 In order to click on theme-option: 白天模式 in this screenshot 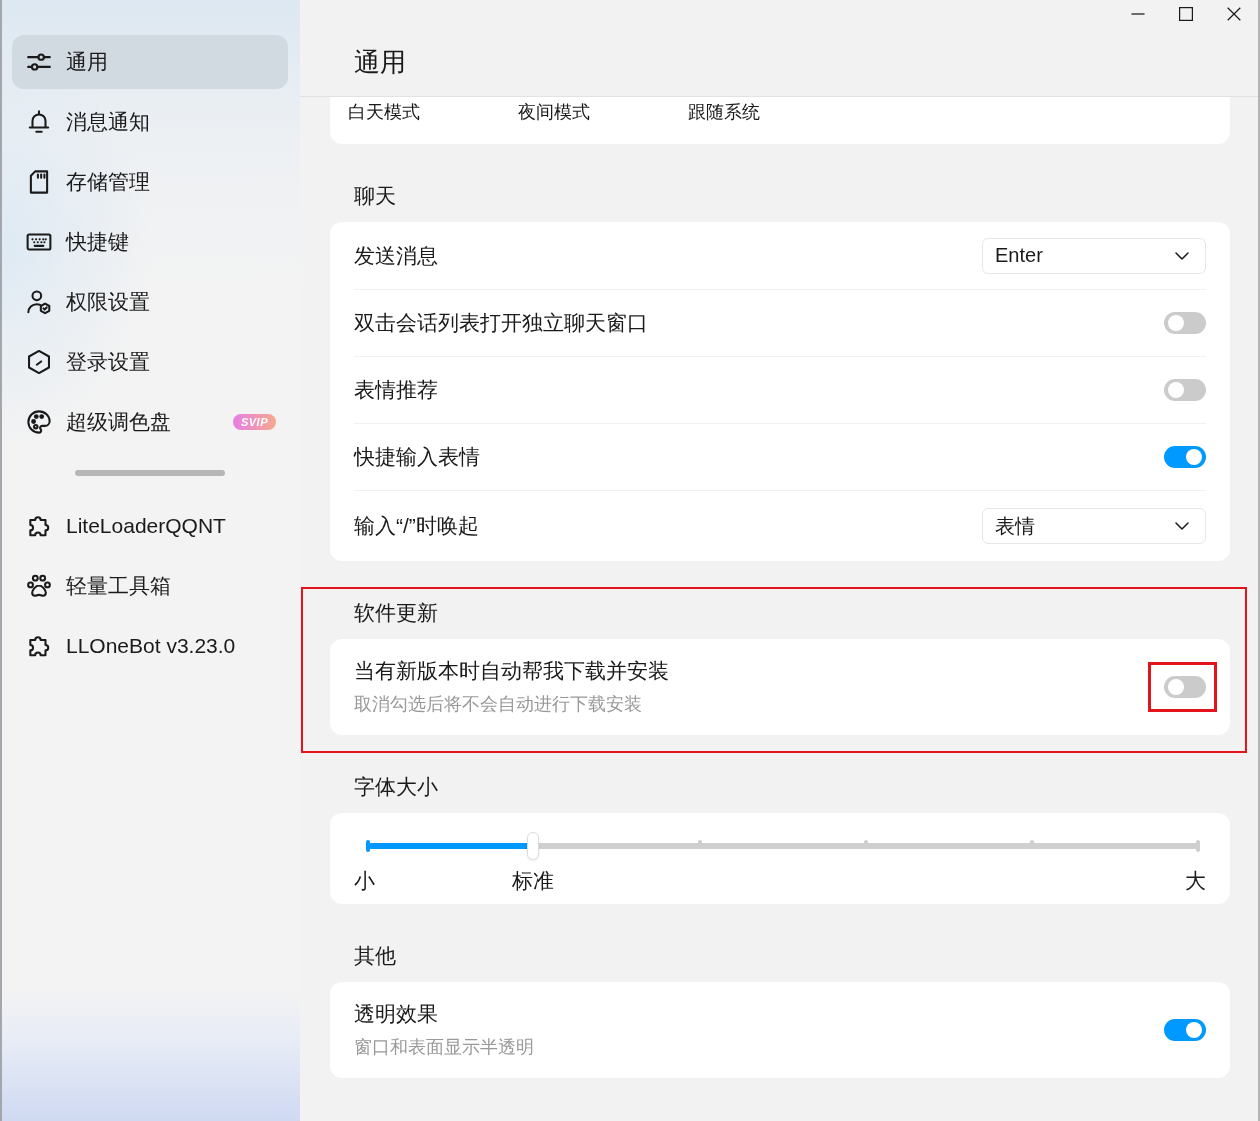, I will do `click(384, 112)`.